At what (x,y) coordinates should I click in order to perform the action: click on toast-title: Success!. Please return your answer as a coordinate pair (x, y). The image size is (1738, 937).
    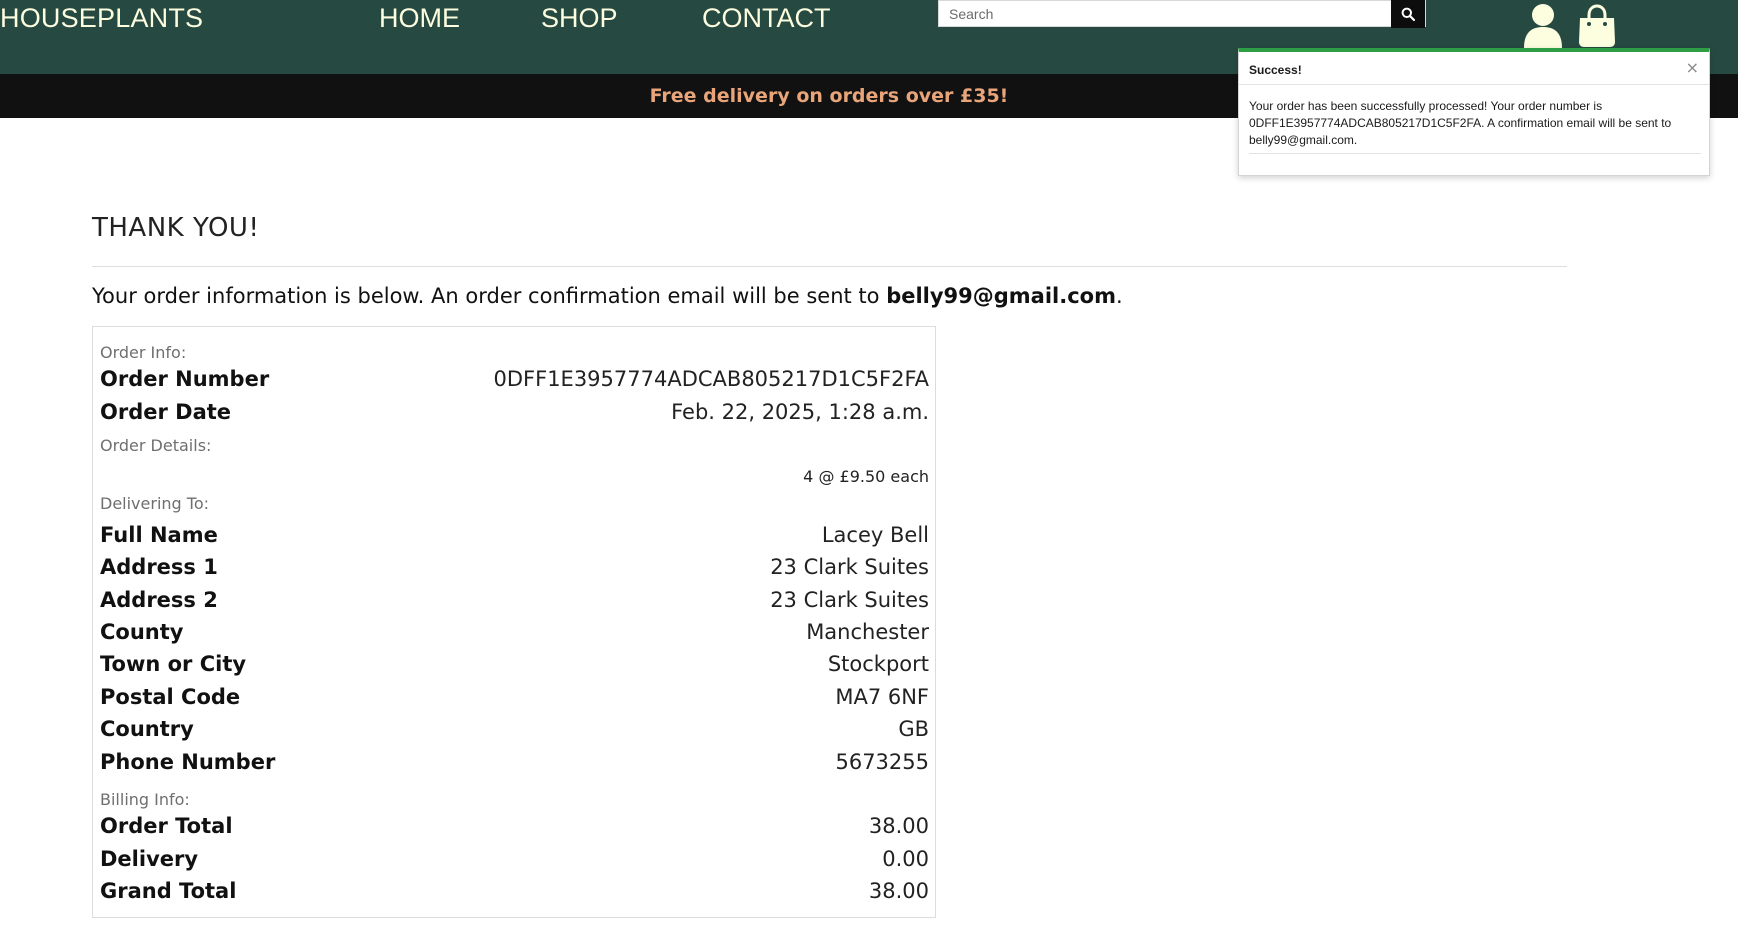
    Looking at the image, I should click on (1275, 70).